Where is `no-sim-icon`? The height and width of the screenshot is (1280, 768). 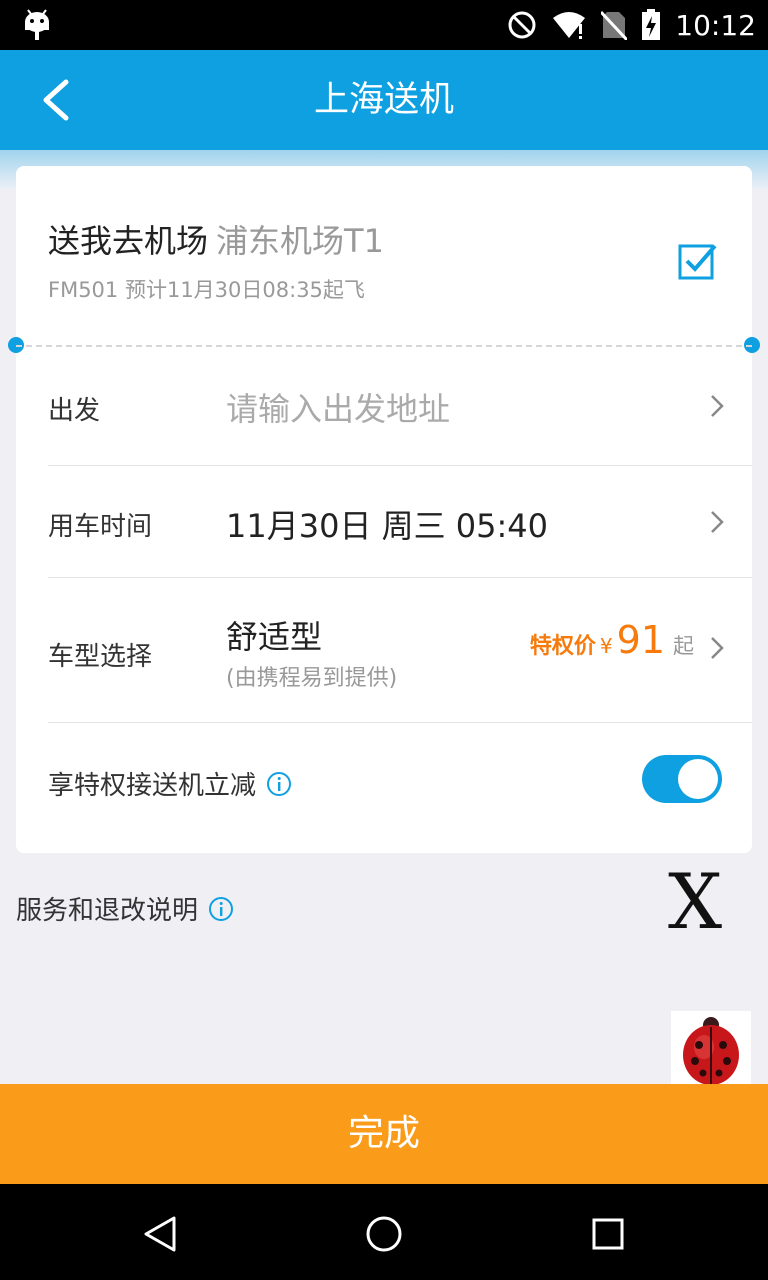
no-sim-icon is located at coordinates (614, 25).